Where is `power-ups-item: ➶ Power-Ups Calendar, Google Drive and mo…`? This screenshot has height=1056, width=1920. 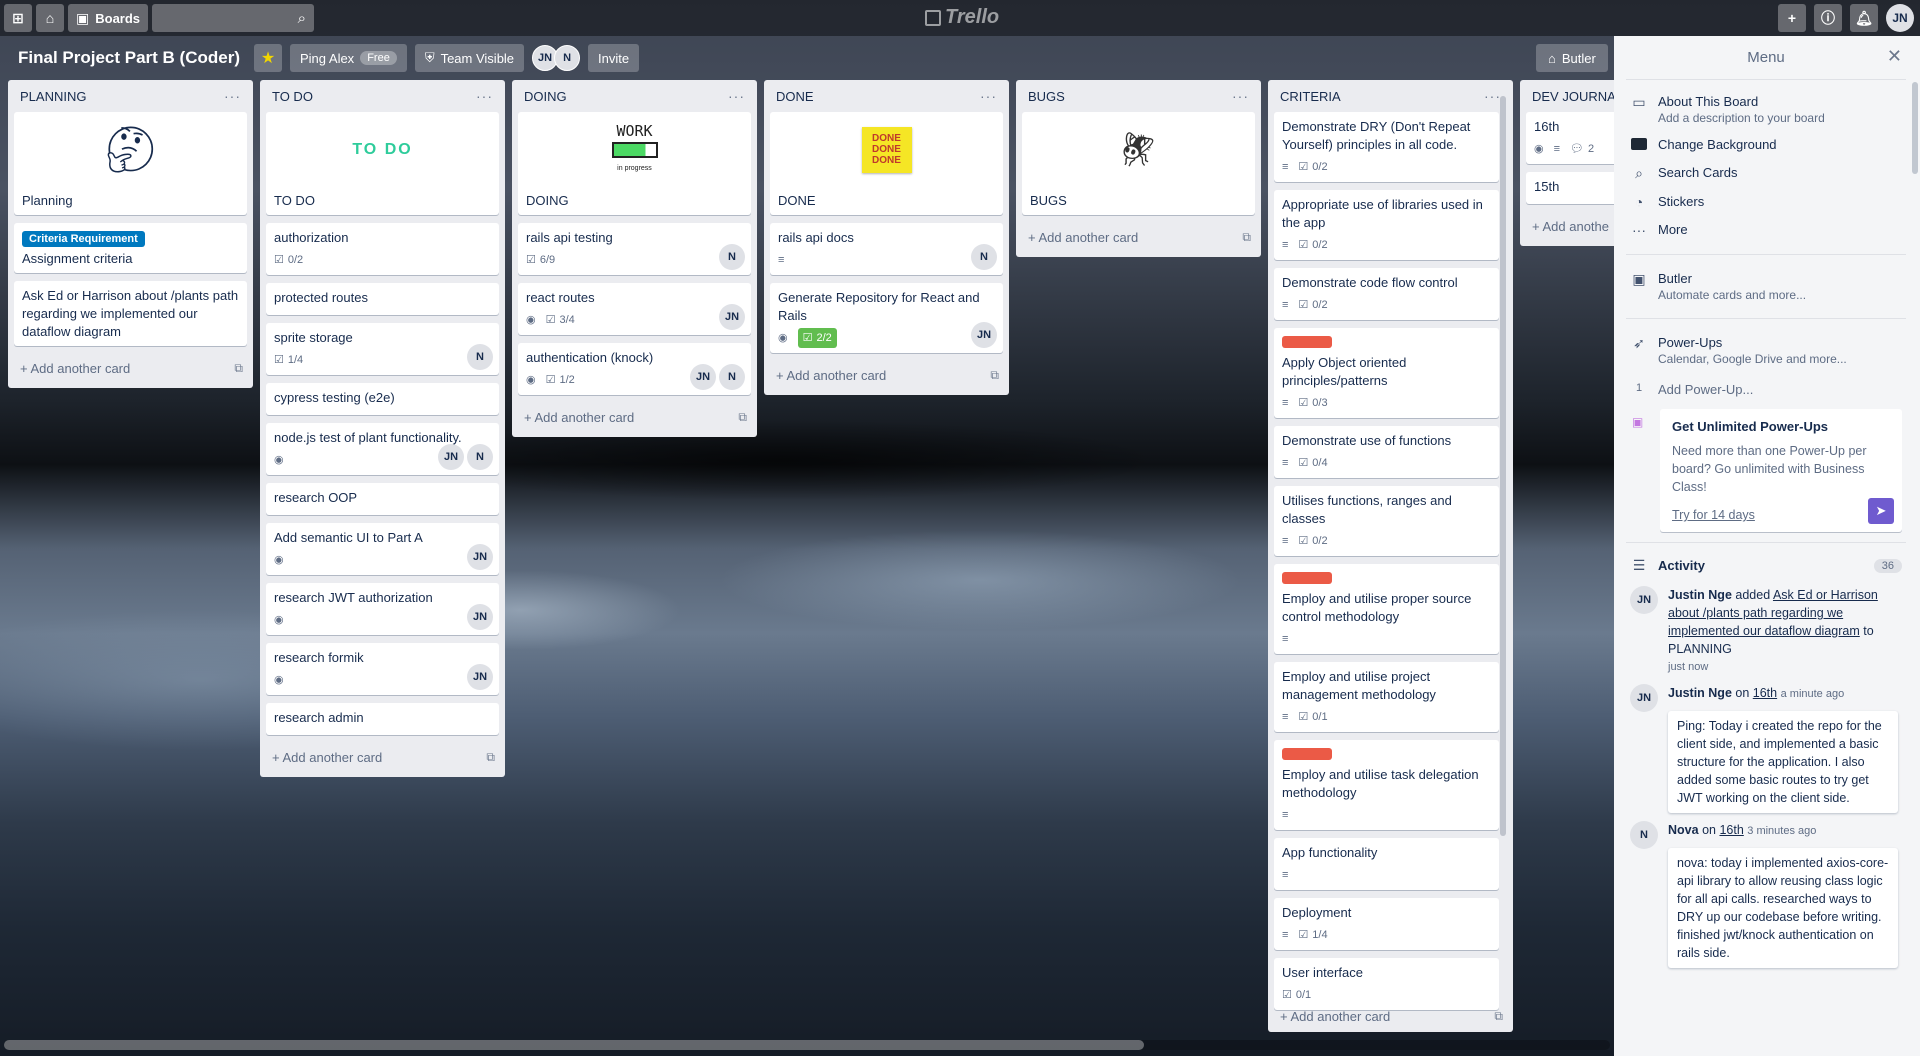 power-ups-item: ➶ Power-Ups Calendar, Google Drive and mo… is located at coordinates (1766, 350).